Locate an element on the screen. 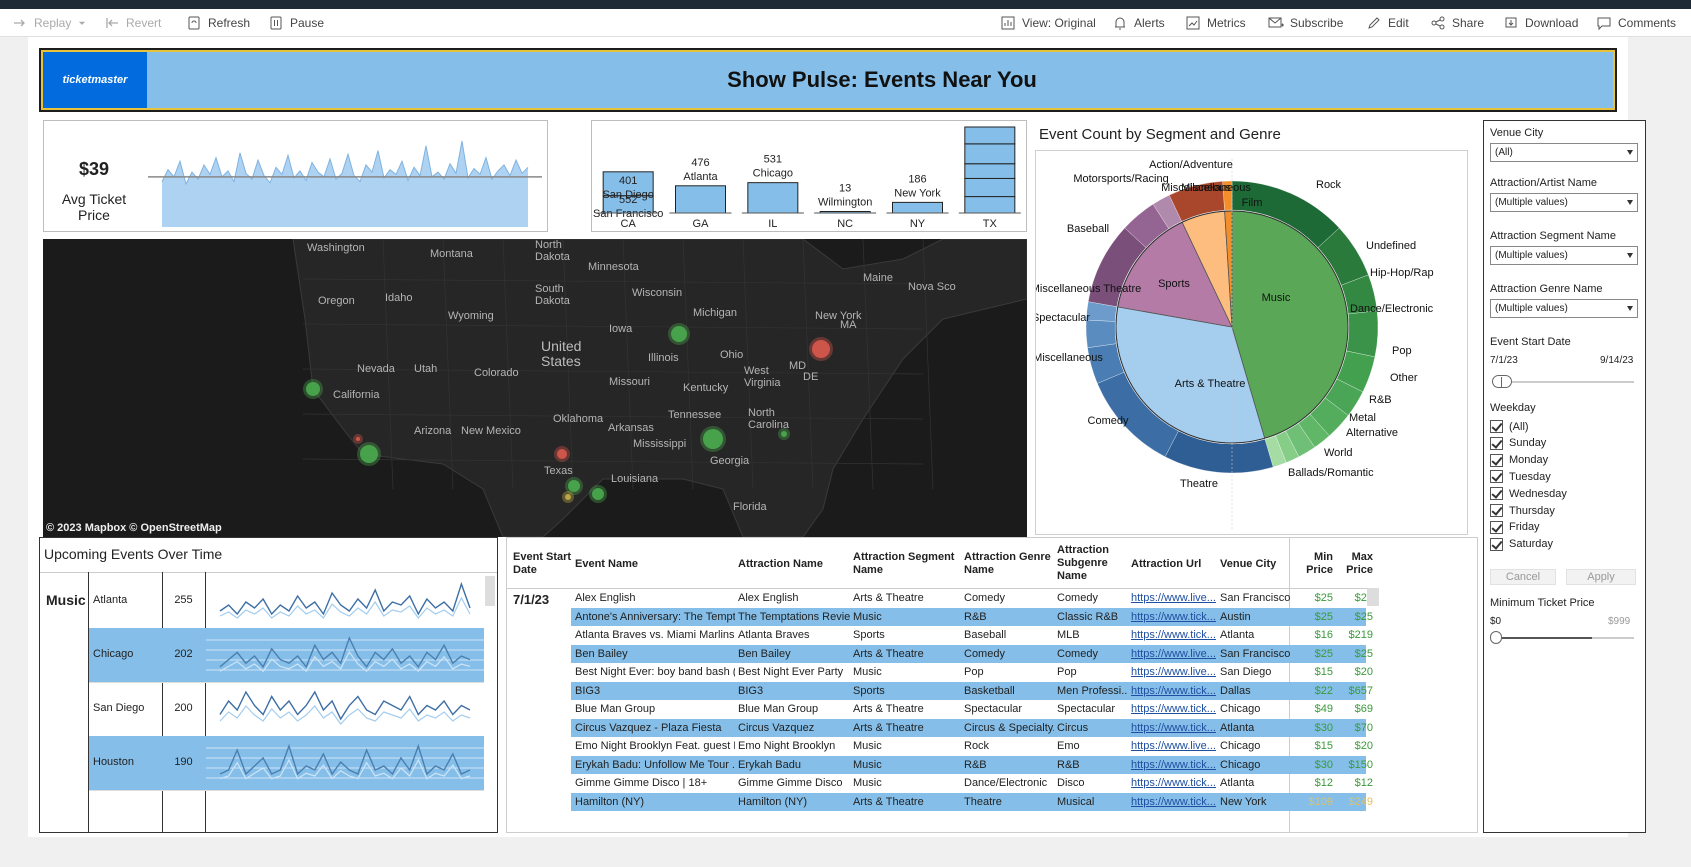 Image resolution: width=1691 pixels, height=867 pixels. upcoming-row: Houston 190 is located at coordinates (286, 763).